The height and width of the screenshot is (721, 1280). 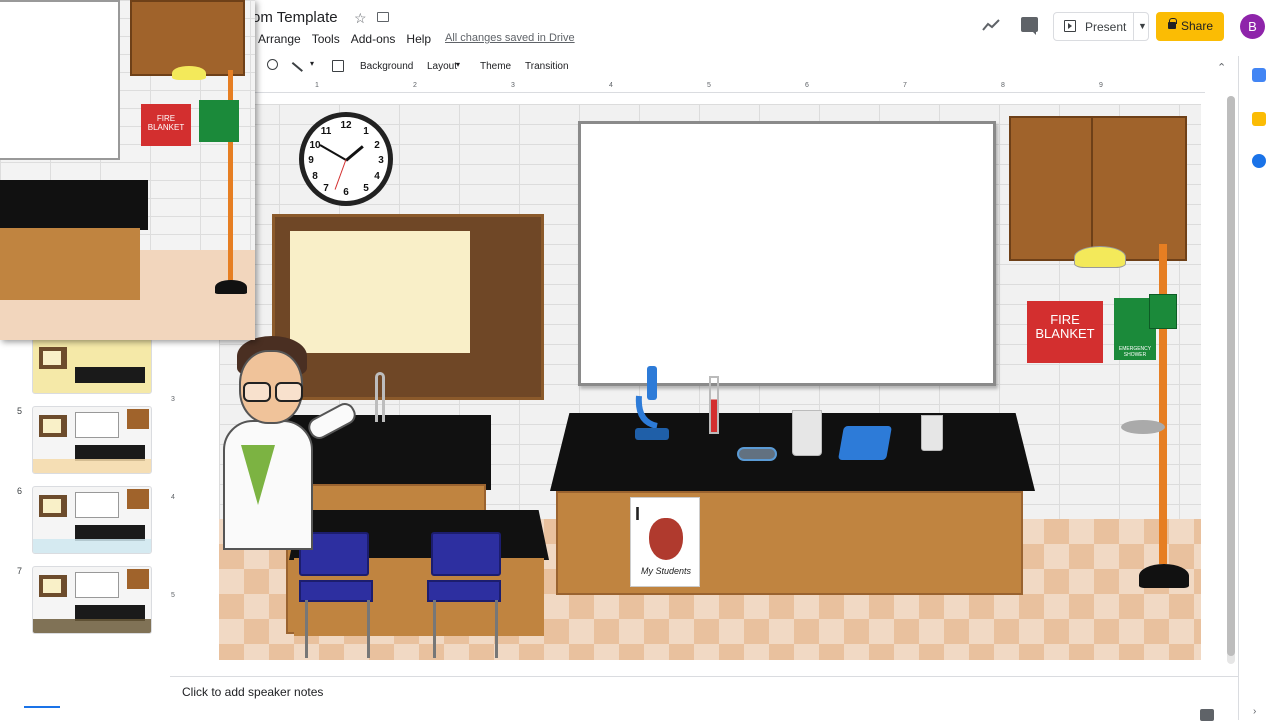 I want to click on explore-icon, so click(x=1207, y=715).